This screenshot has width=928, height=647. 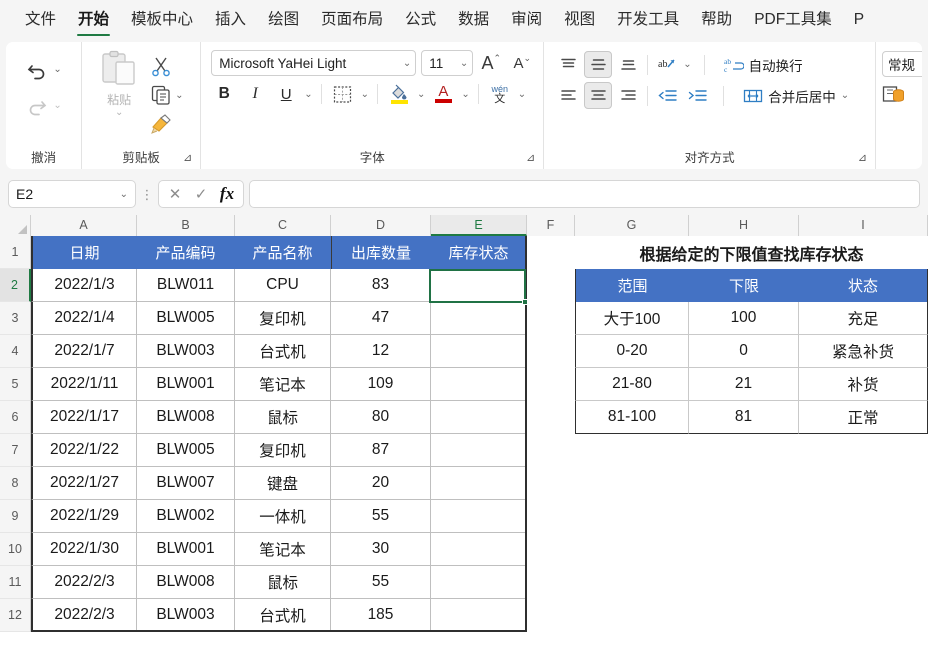 I want to click on font-dialog-launcher: ⊿, so click(x=530, y=158).